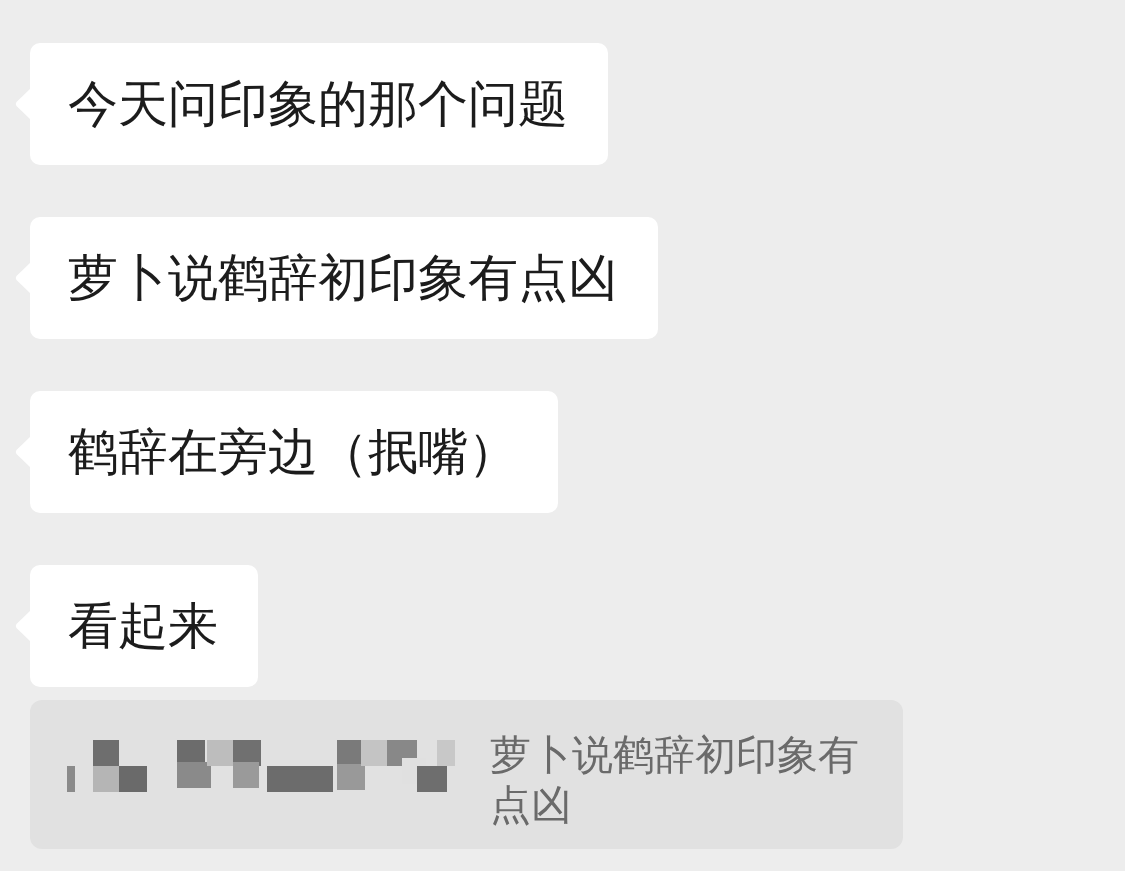 Image resolution: width=1125 pixels, height=871 pixels. I want to click on quoted-text: 萝卜说鹤辞初印象有点凶, so click(675, 780).